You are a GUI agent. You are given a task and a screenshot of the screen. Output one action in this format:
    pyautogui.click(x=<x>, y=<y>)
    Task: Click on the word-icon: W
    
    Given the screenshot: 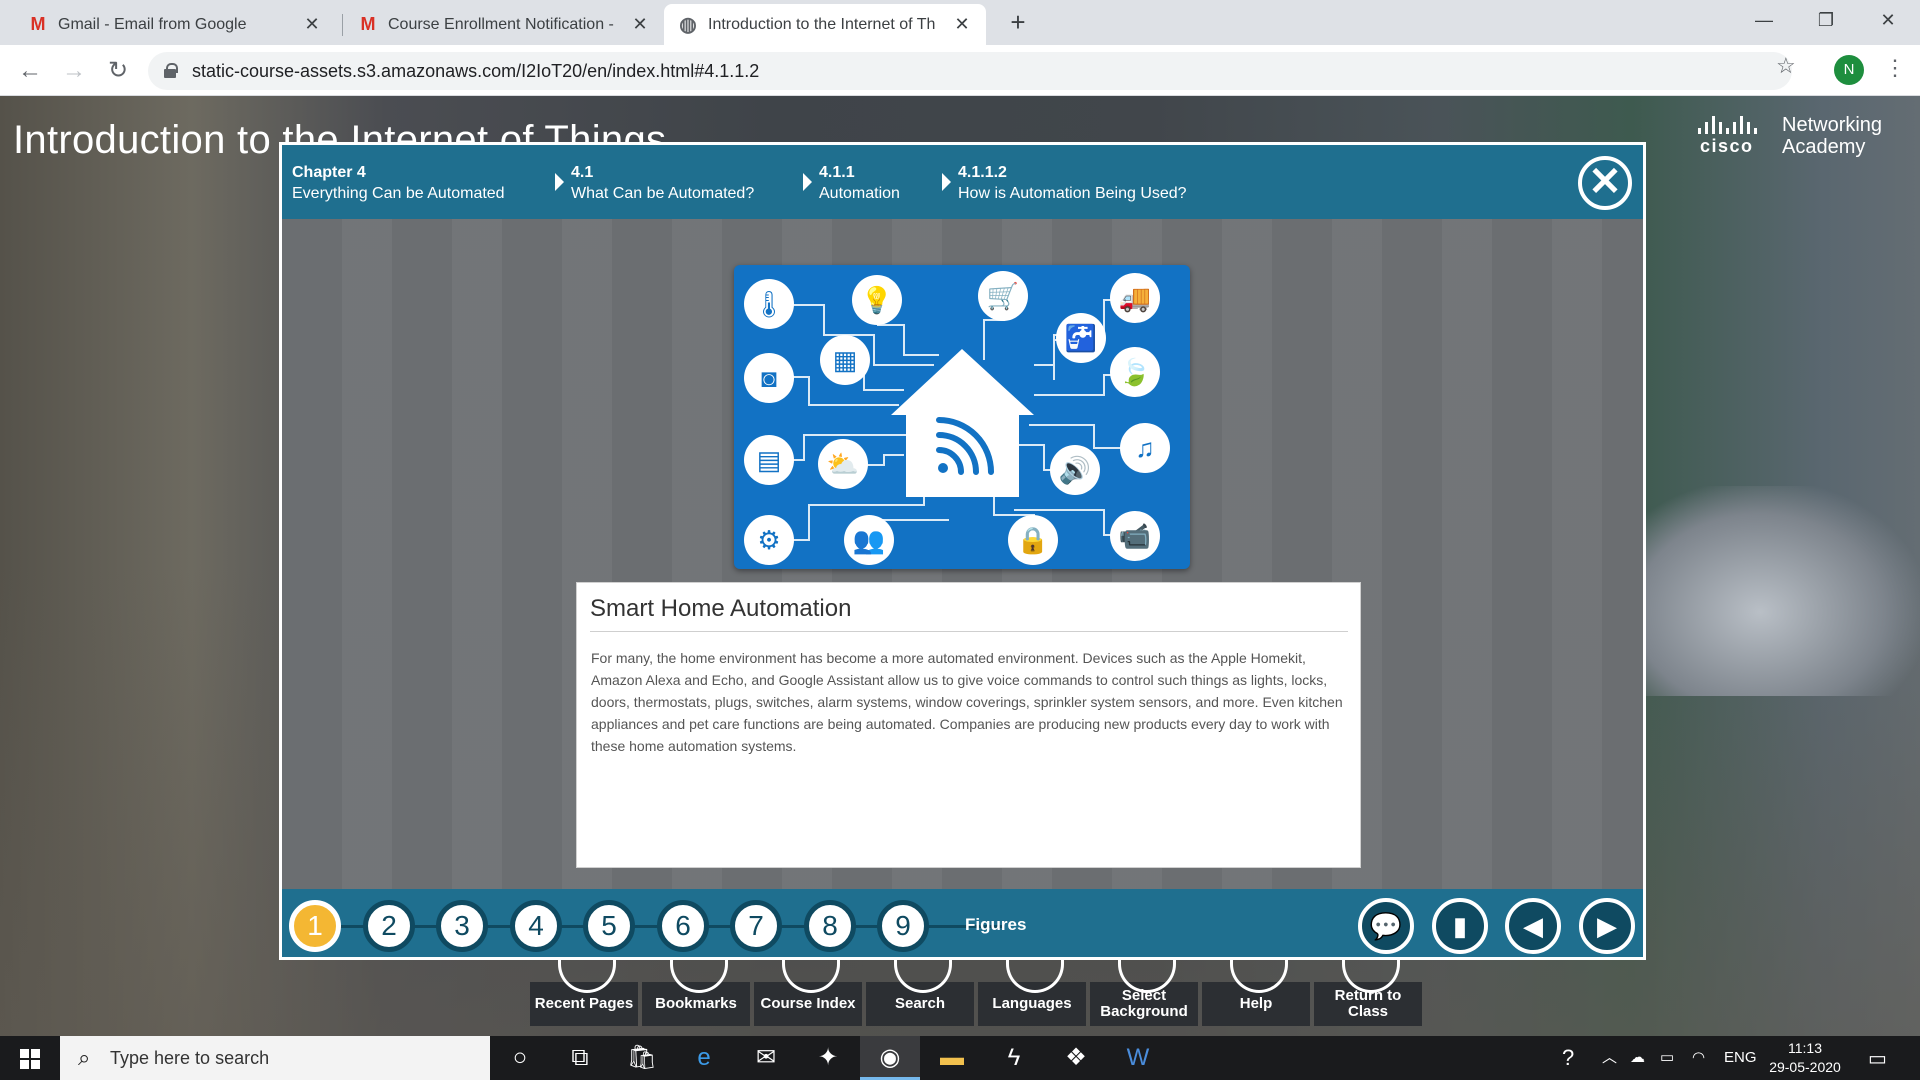 What is the action you would take?
    pyautogui.click(x=1138, y=1058)
    